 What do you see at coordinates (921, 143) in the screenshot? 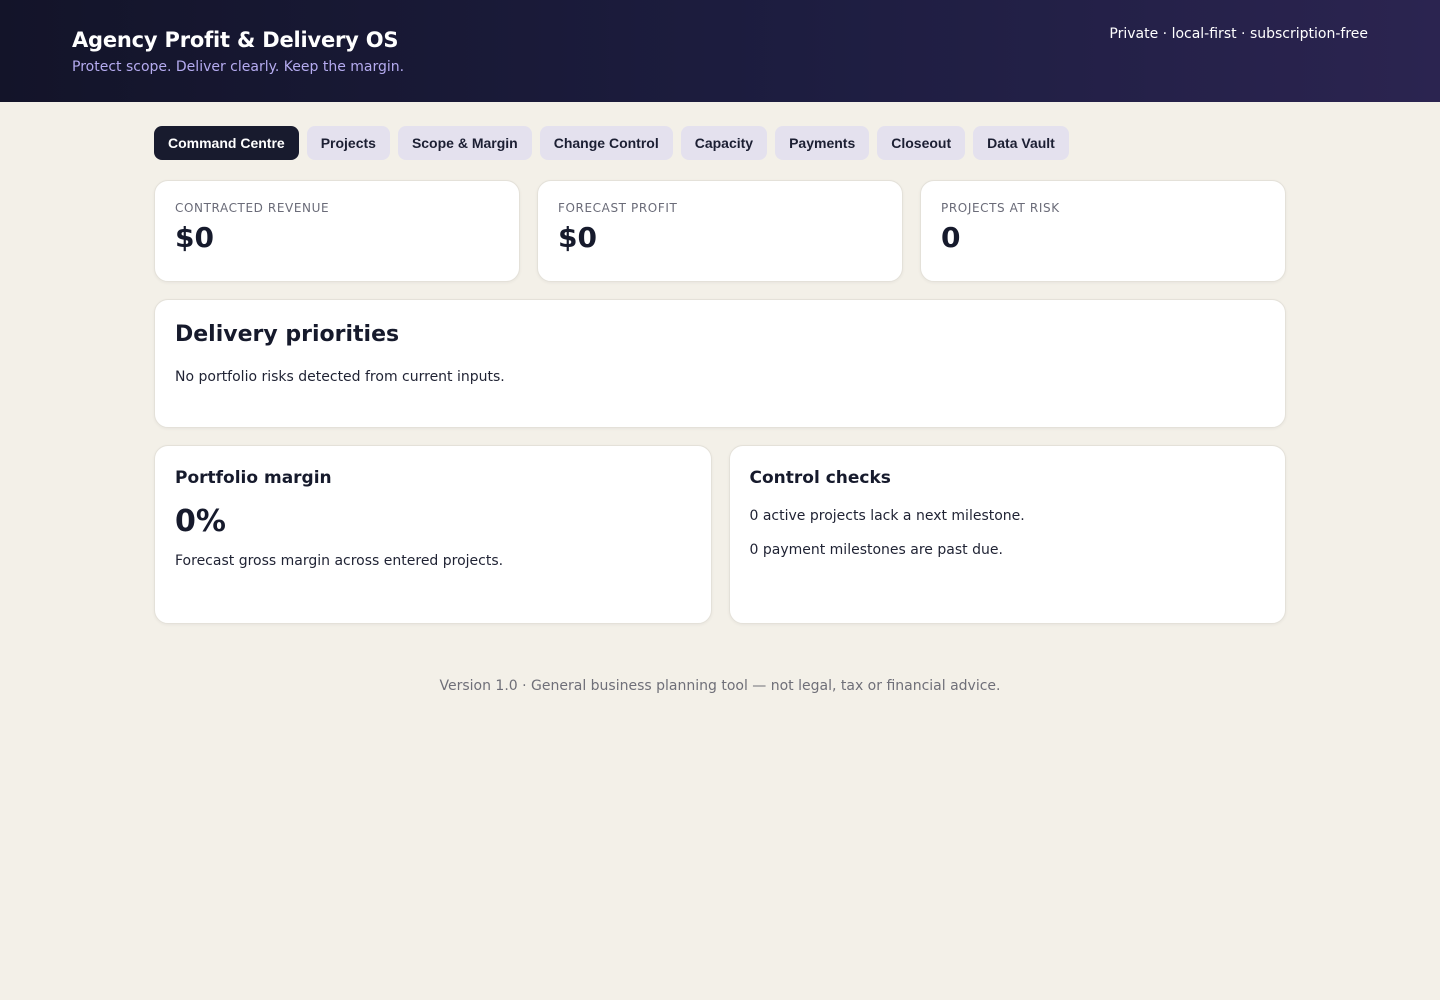
I see `tab-closeout: Closeout` at bounding box center [921, 143].